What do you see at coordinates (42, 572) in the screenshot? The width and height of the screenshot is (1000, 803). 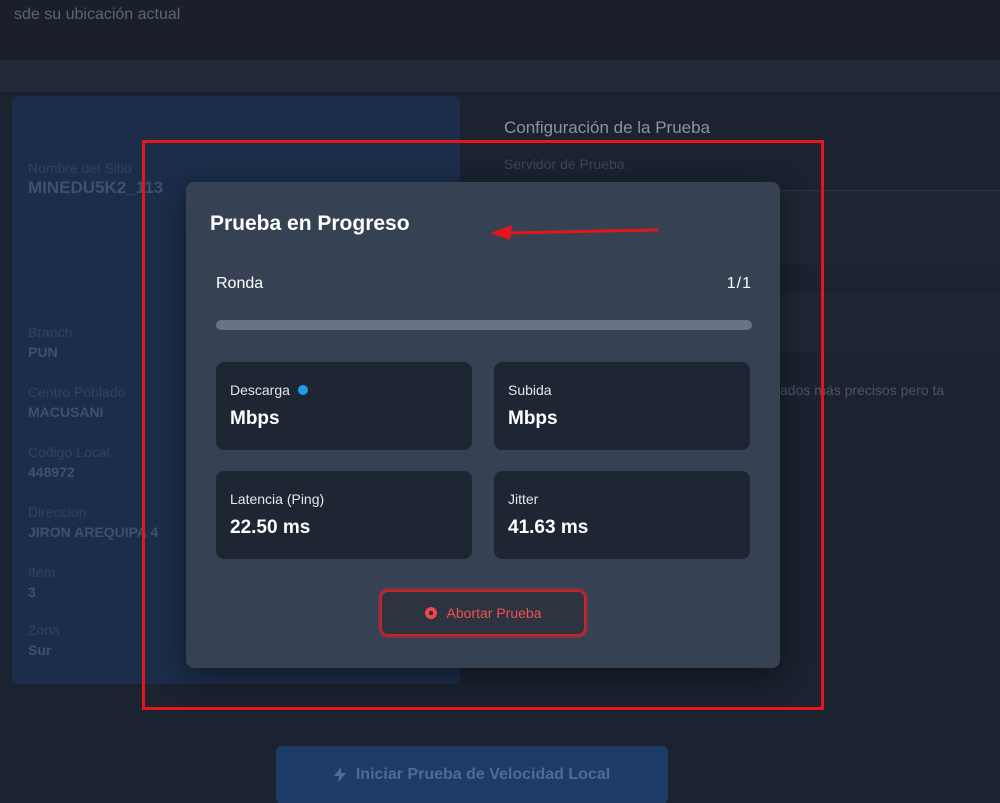 I see `item-label: Item` at bounding box center [42, 572].